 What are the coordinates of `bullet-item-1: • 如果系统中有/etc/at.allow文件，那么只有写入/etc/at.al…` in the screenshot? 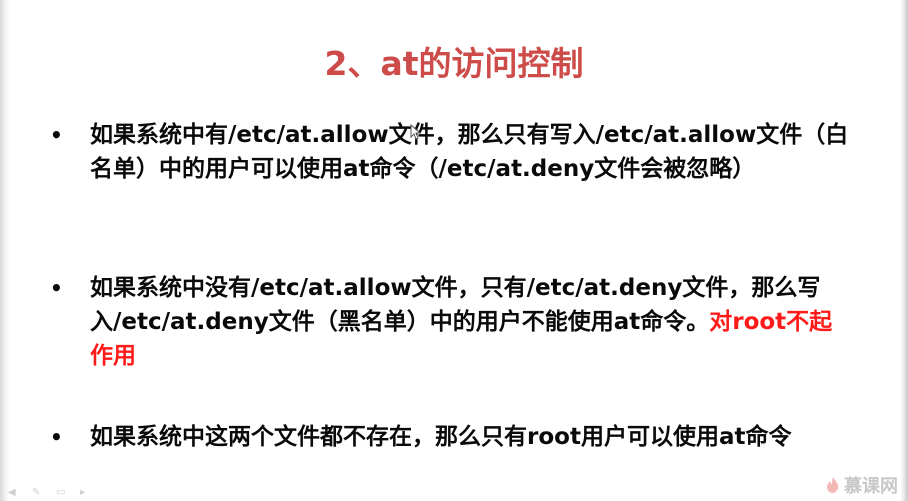 It's located at (450, 152).